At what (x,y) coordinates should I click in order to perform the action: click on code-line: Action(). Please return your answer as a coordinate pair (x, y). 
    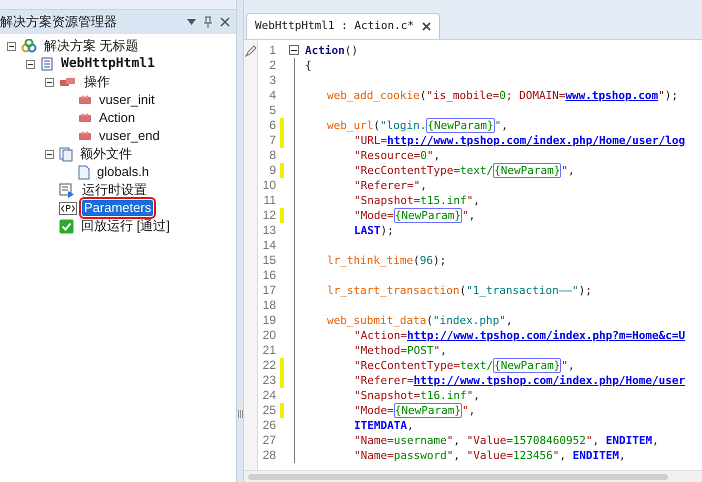
    Looking at the image, I should click on (331, 50).